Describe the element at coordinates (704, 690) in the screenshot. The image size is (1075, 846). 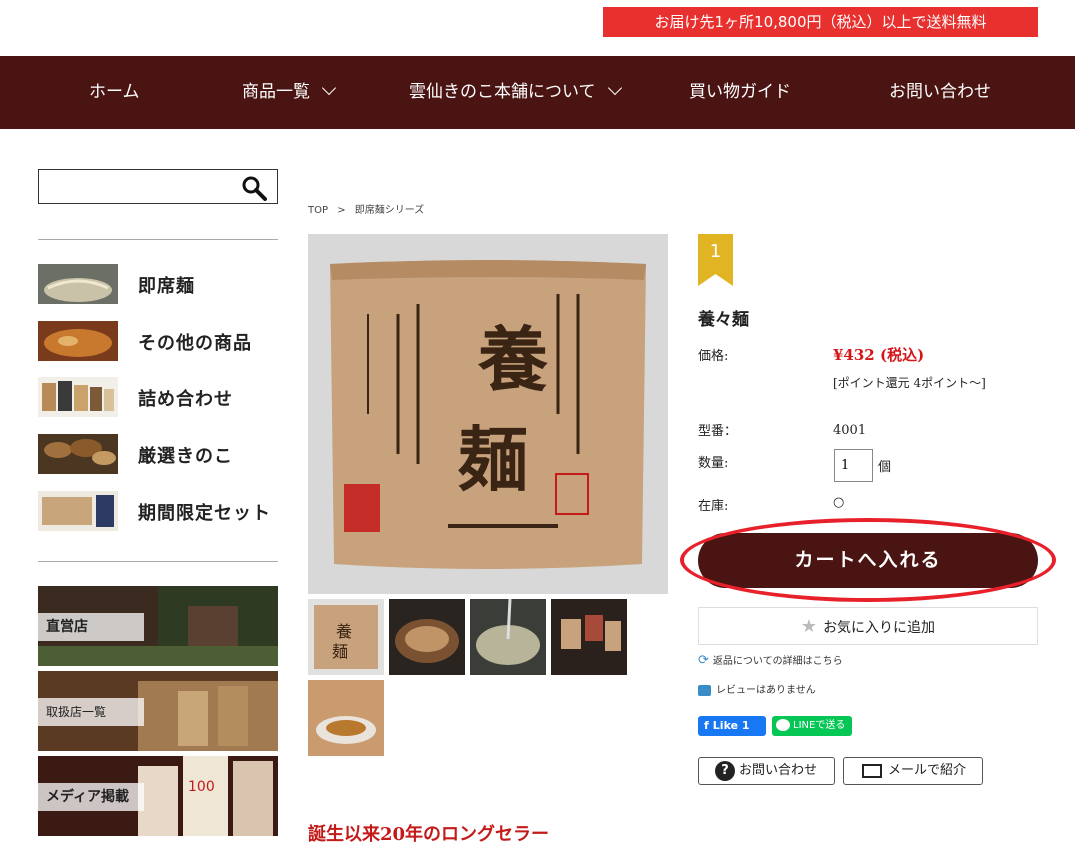
I see `comment-icon` at that location.